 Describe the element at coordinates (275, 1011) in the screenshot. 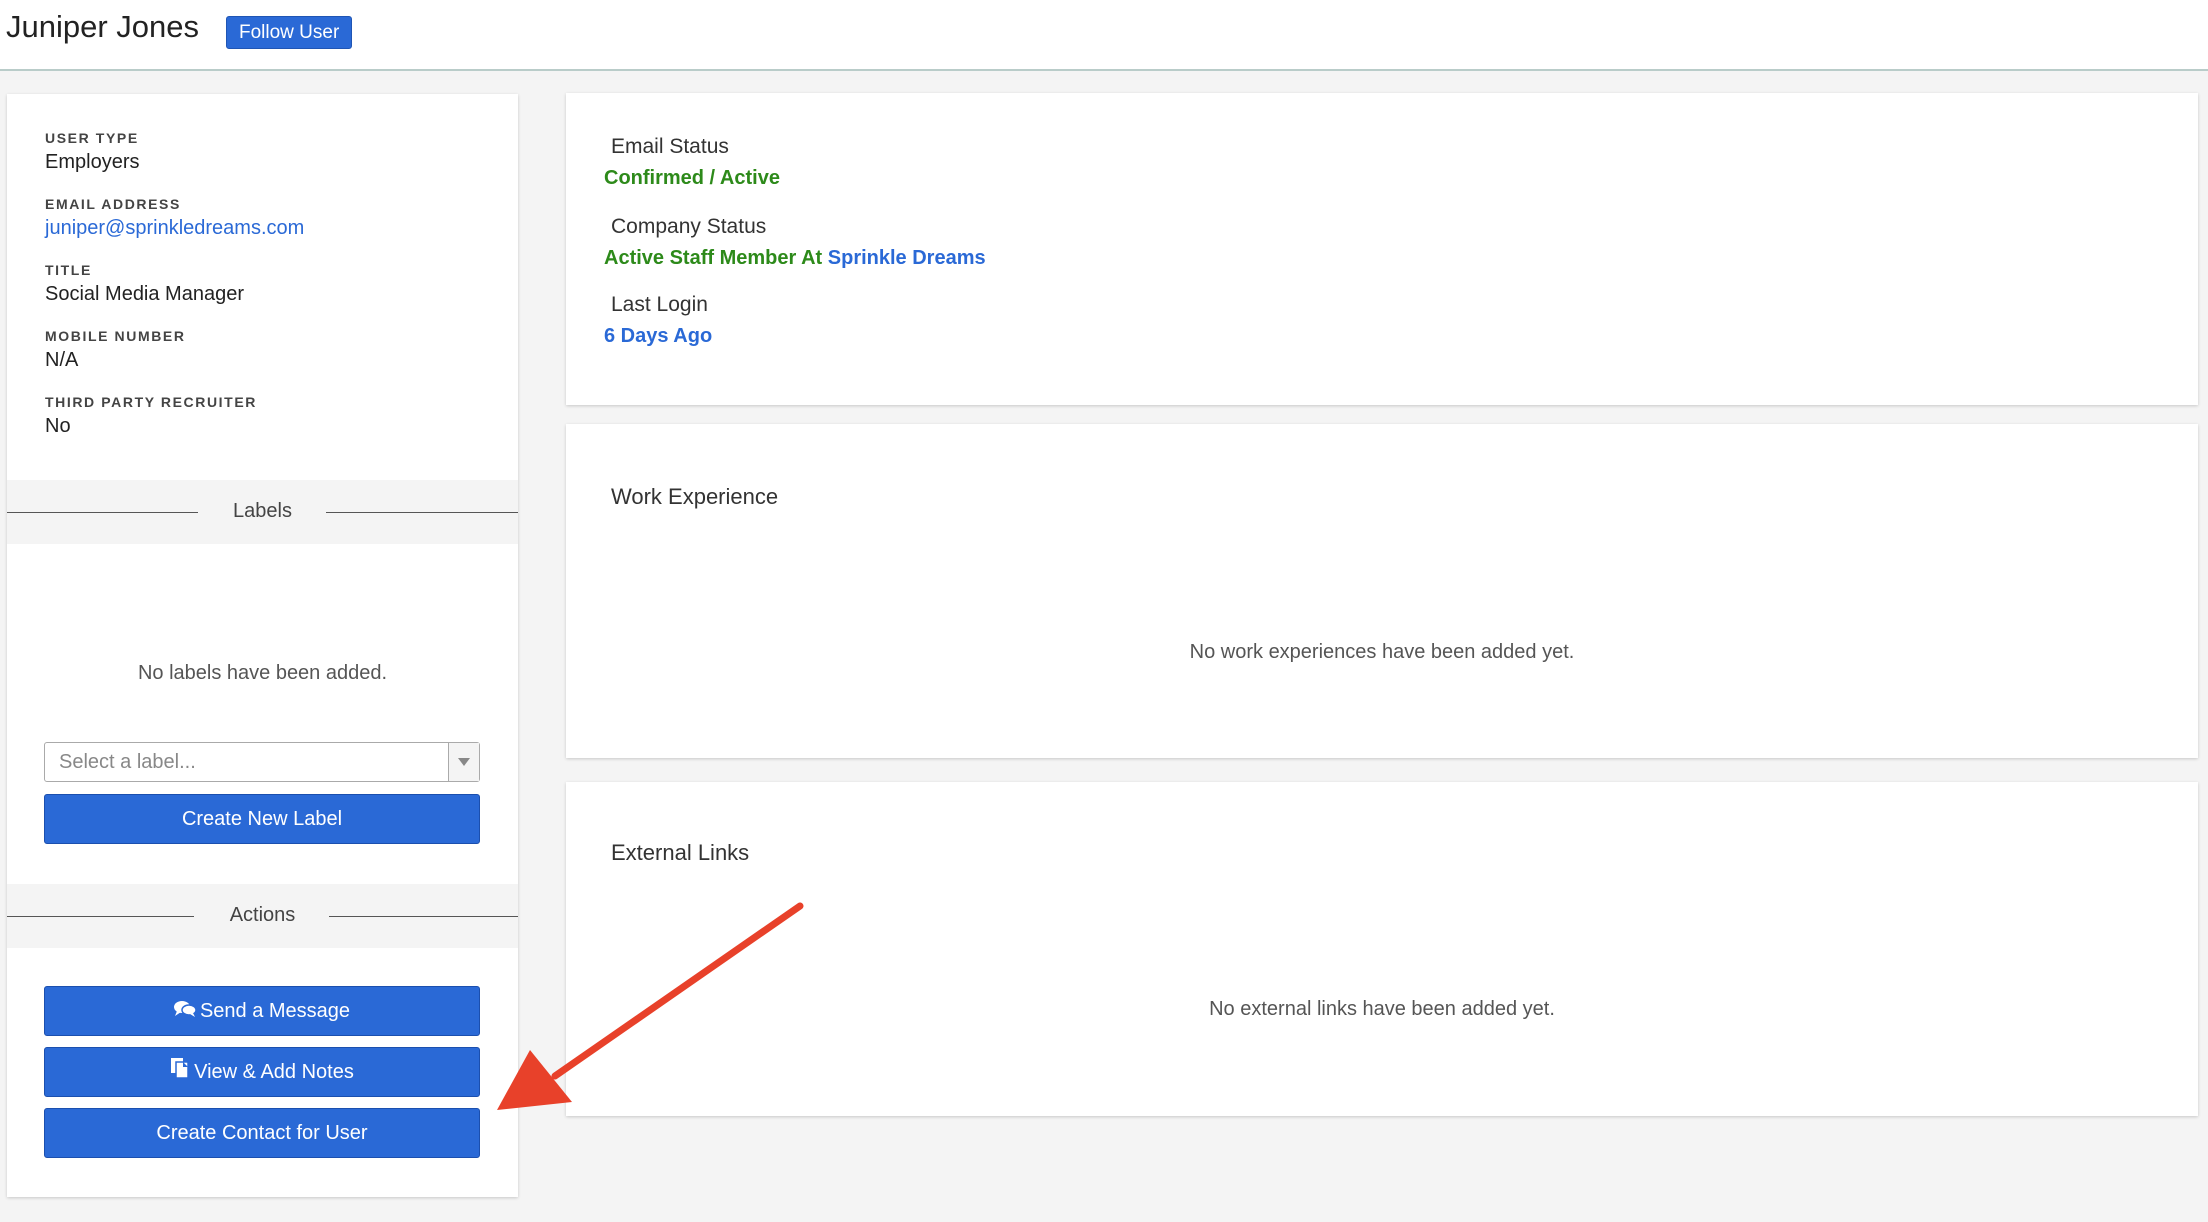

I see `send-message-label: Send a Message` at that location.